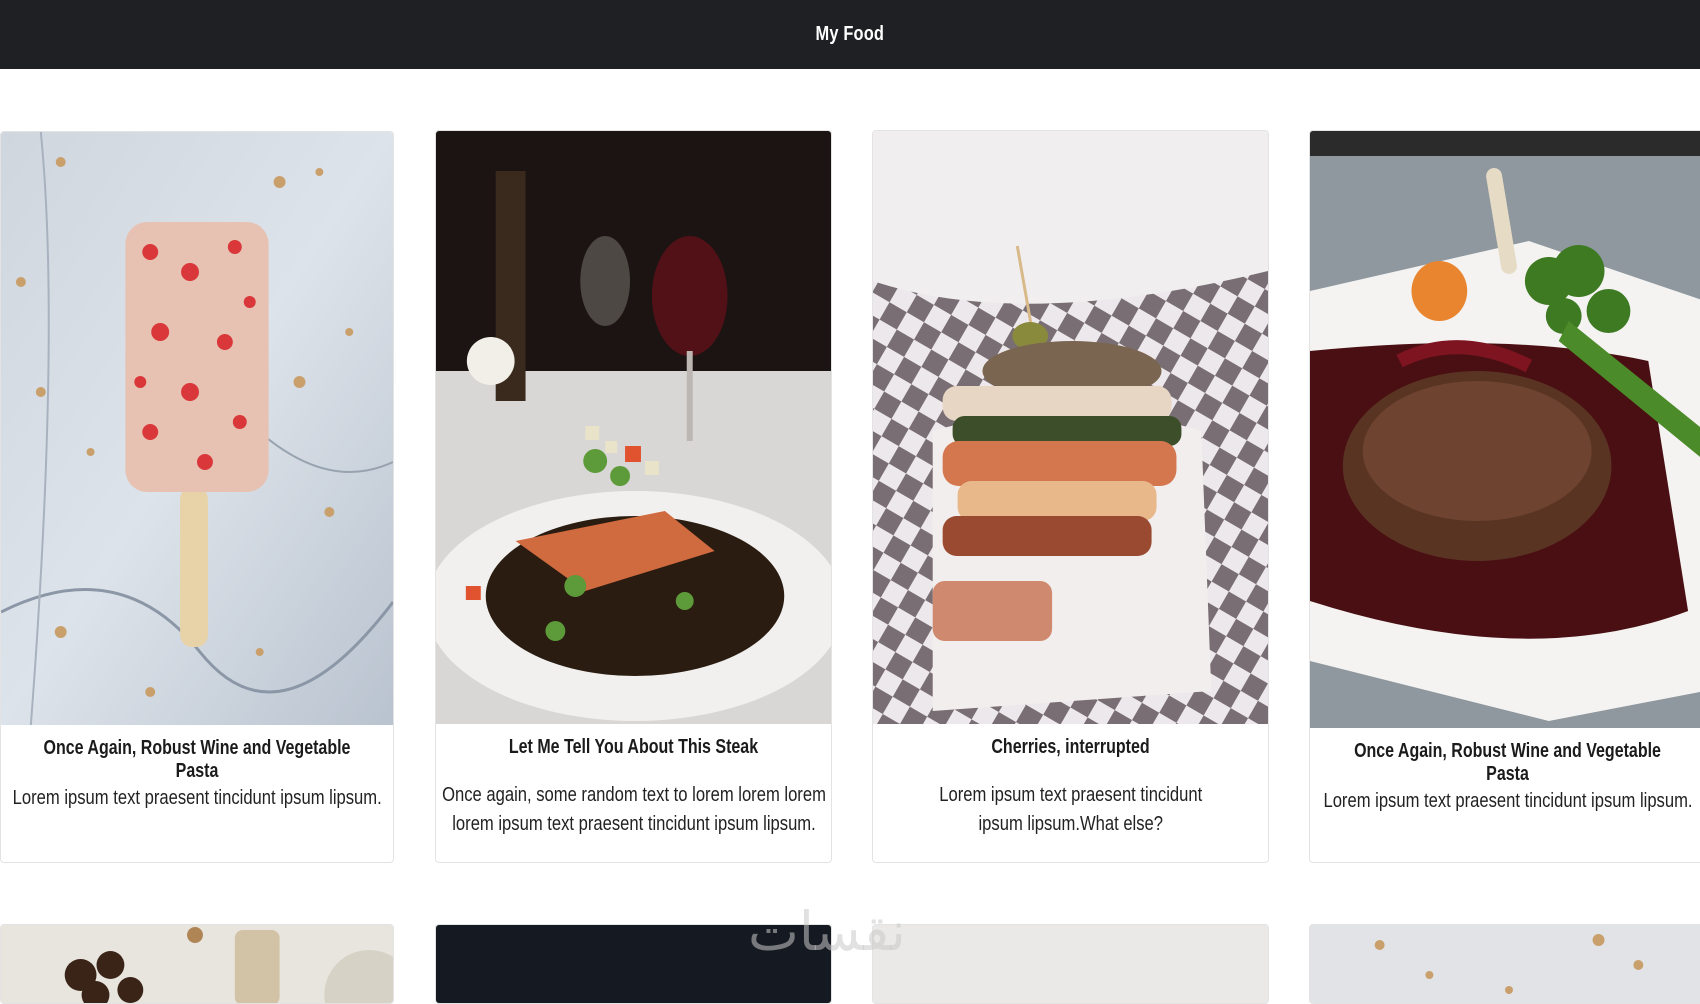 This screenshot has width=1700, height=1004. Describe the element at coordinates (197, 428) in the screenshot. I see `popsicle-photo` at that location.